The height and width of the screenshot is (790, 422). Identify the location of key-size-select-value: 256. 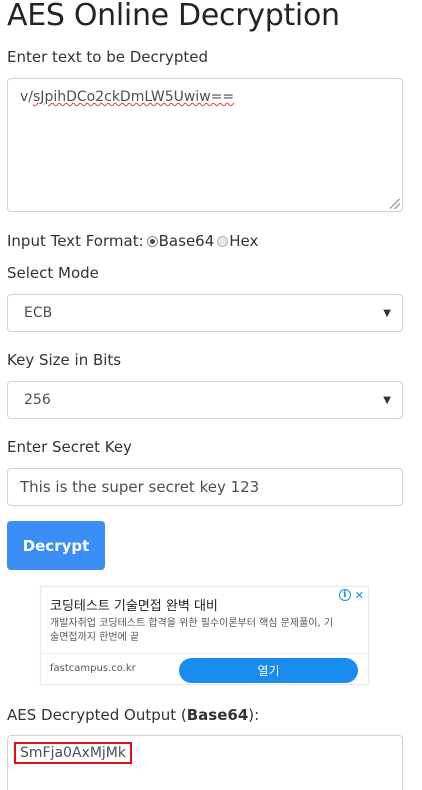
(37, 400).